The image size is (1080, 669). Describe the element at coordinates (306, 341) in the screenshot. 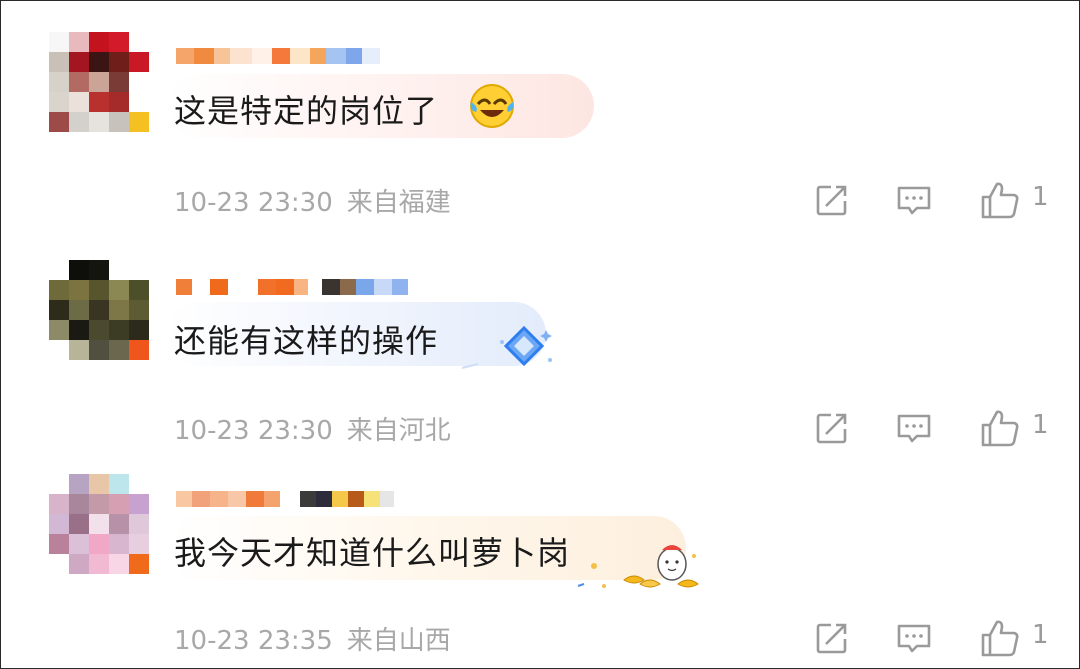

I see `comment-text: 还能有这样的操作` at that location.